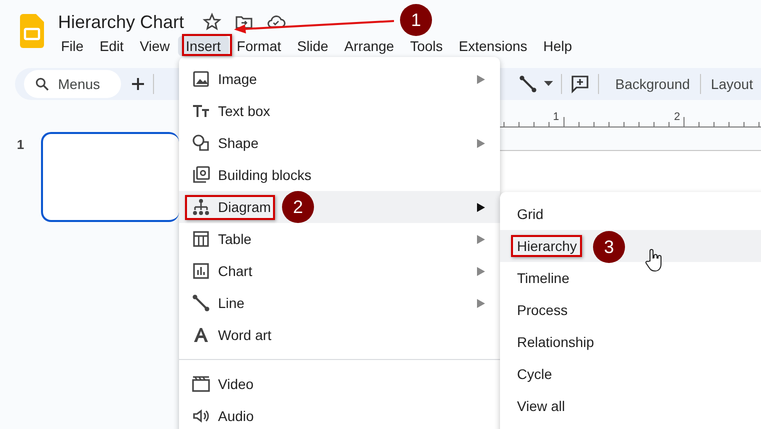 The height and width of the screenshot is (429, 761). What do you see at coordinates (21, 144) in the screenshot?
I see `slide-number: 1` at bounding box center [21, 144].